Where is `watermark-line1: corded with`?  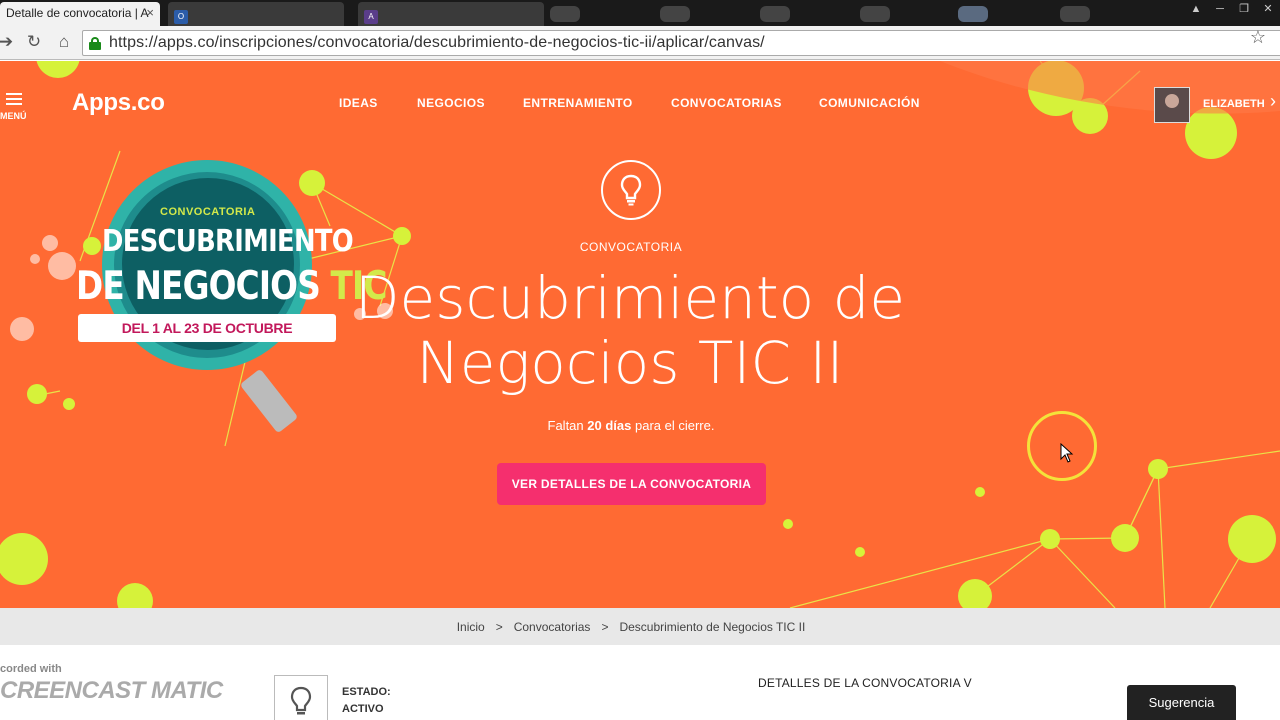 watermark-line1: corded with is located at coordinates (31, 669).